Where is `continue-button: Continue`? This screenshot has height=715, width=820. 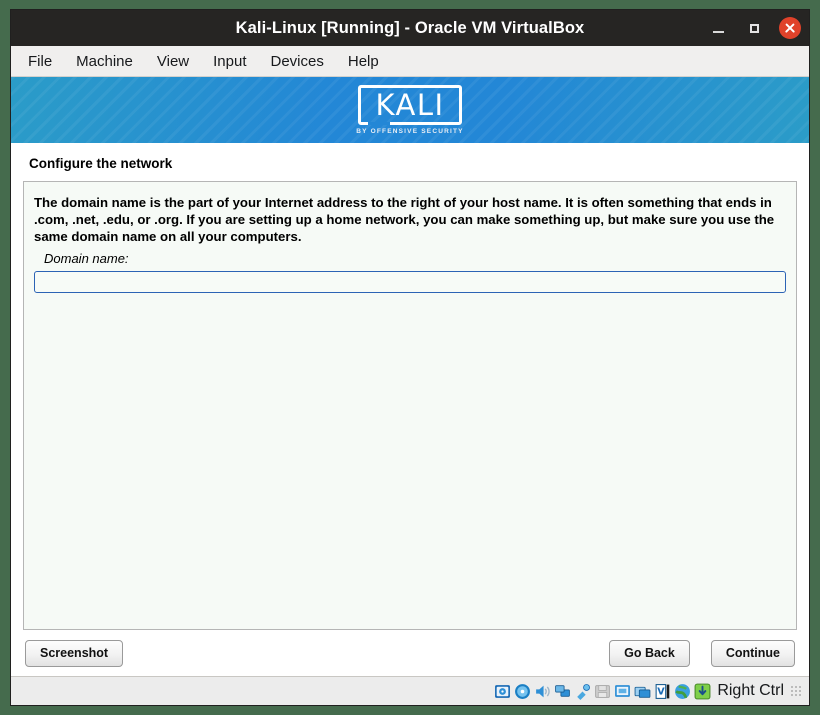 continue-button: Continue is located at coordinates (752, 653).